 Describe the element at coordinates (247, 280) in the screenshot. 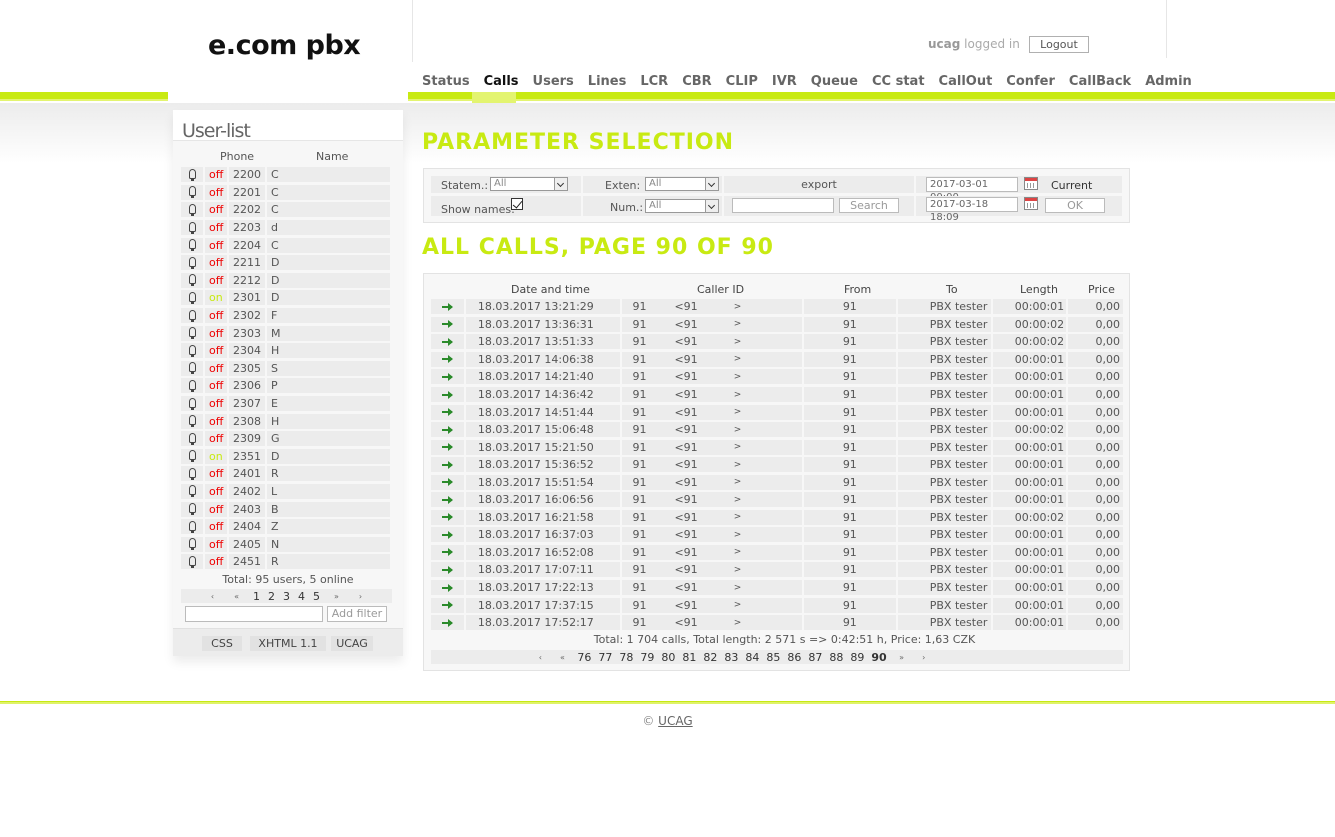

I see `user-phone: 2212` at that location.